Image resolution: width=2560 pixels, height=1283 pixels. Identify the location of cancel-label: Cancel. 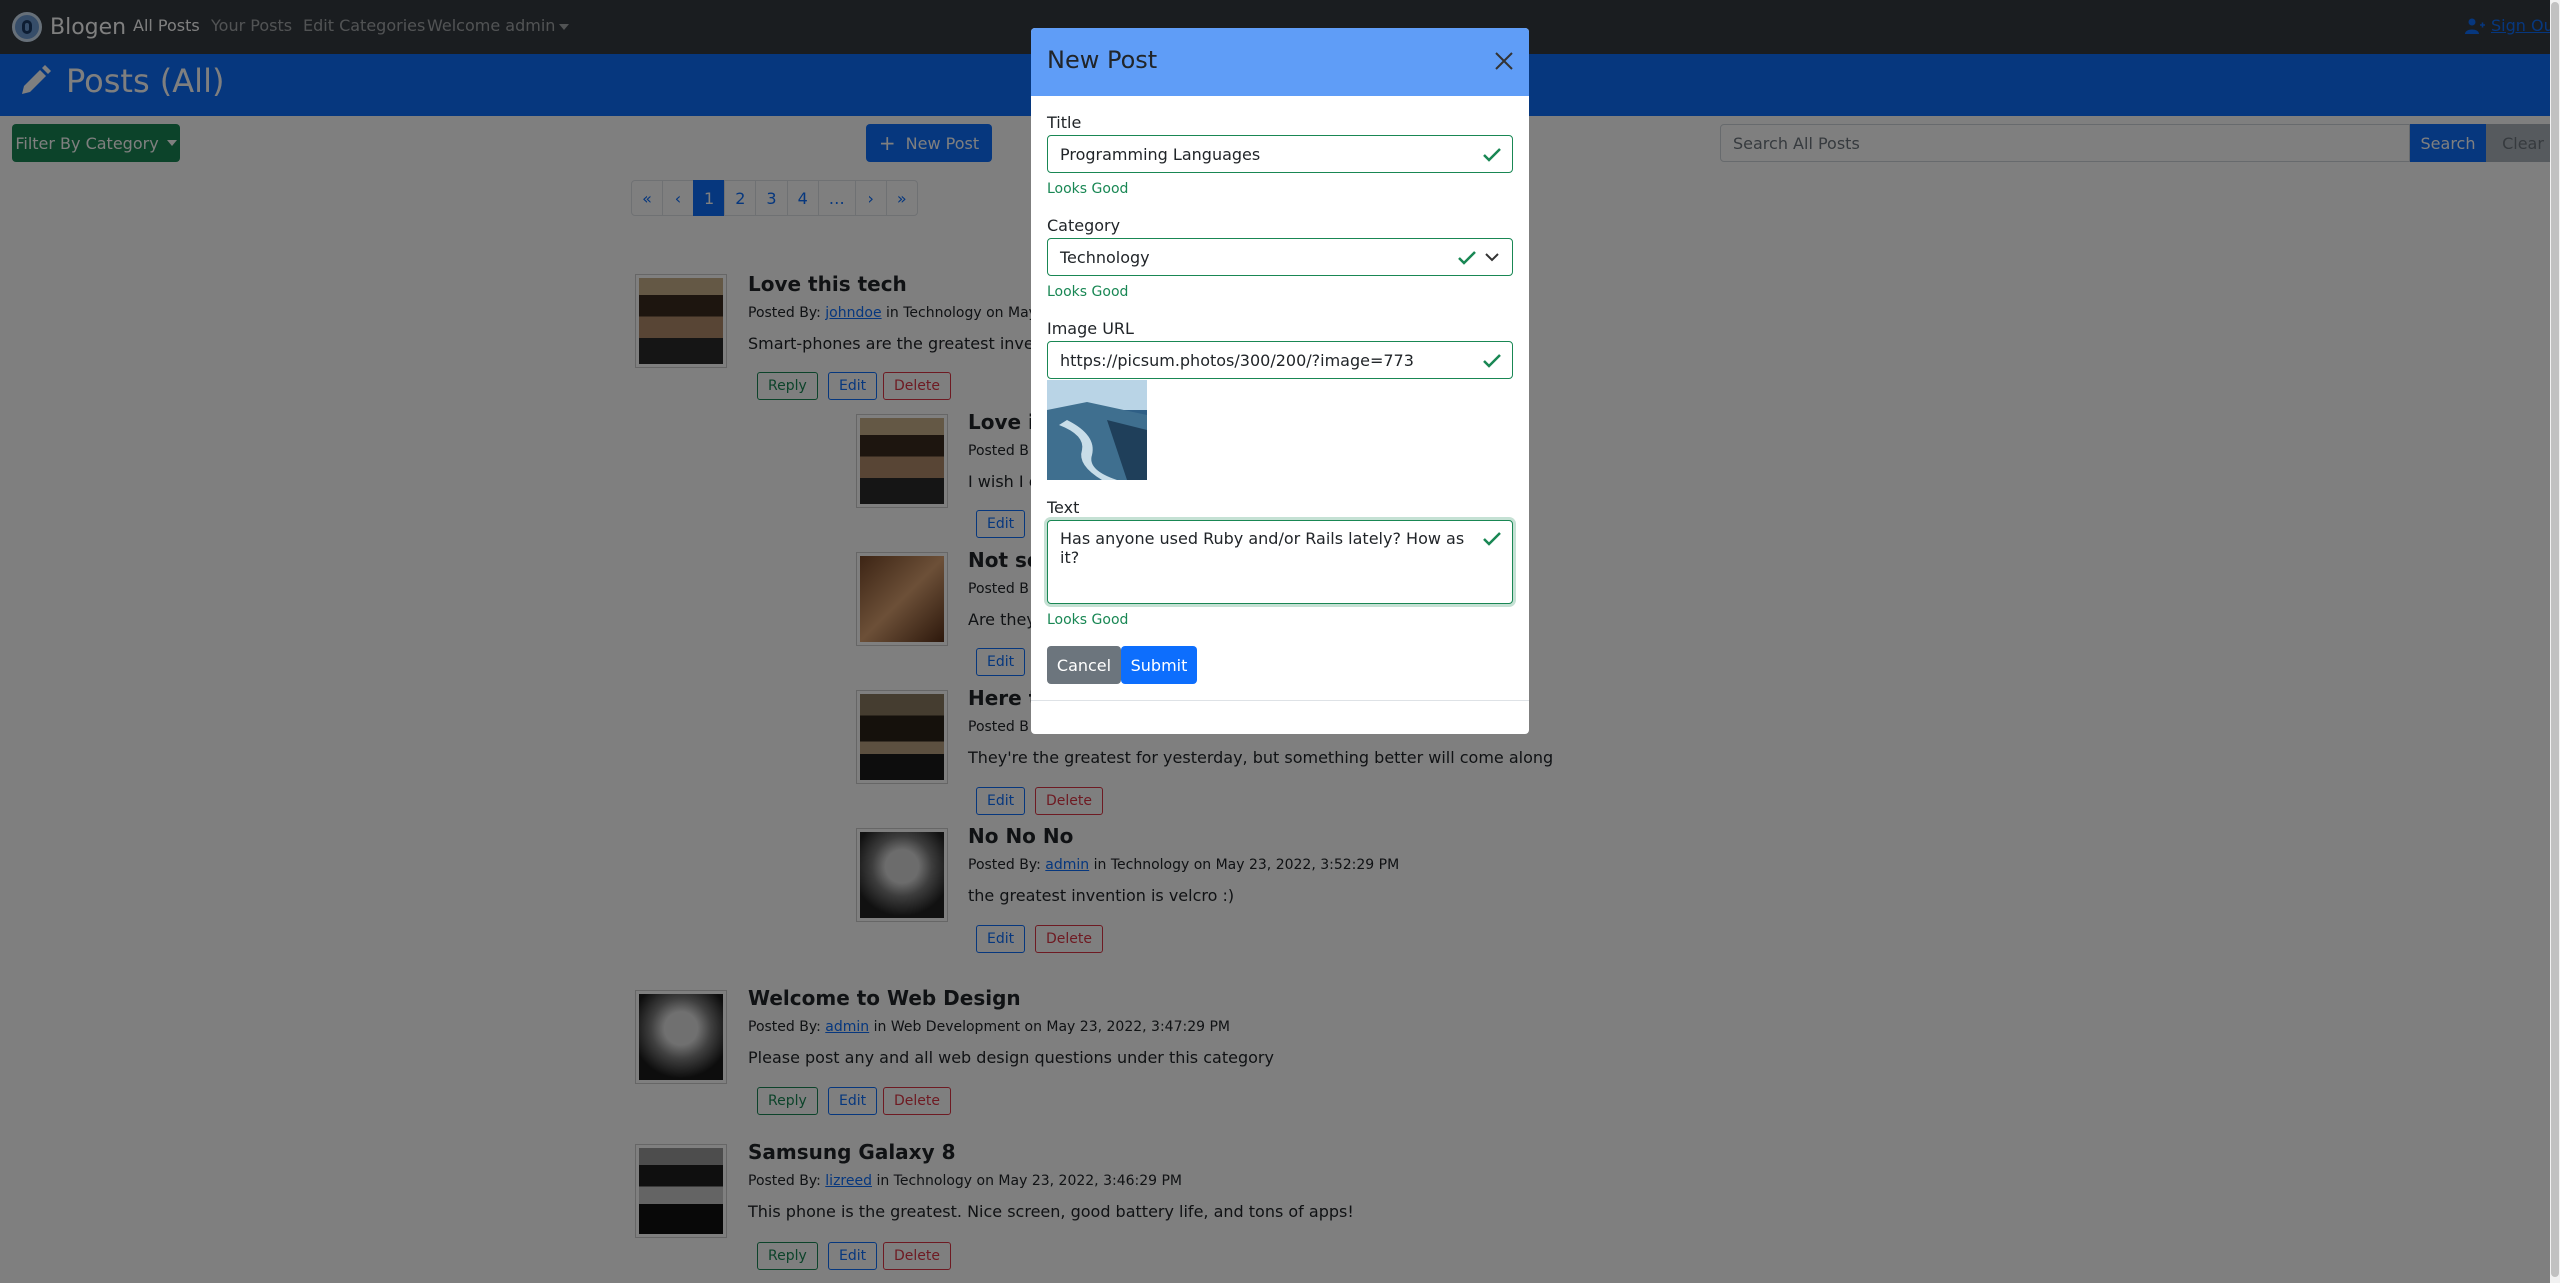
(1084, 665).